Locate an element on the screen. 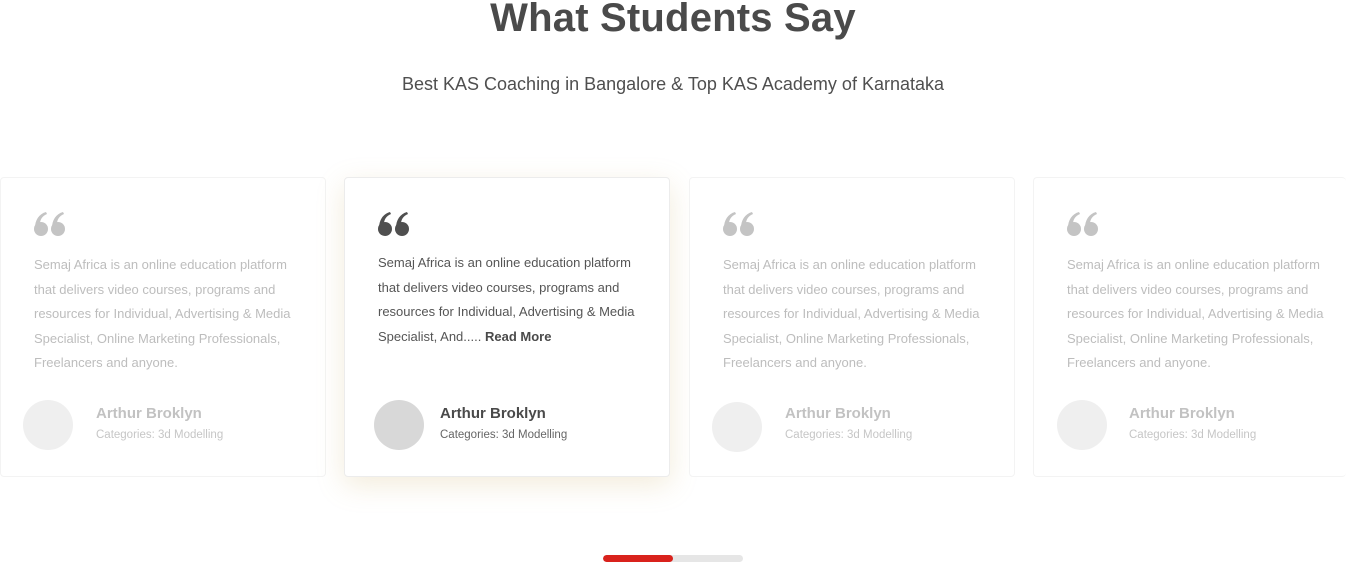 The image size is (1346, 563). carousel-pagination is located at coordinates (673, 558).